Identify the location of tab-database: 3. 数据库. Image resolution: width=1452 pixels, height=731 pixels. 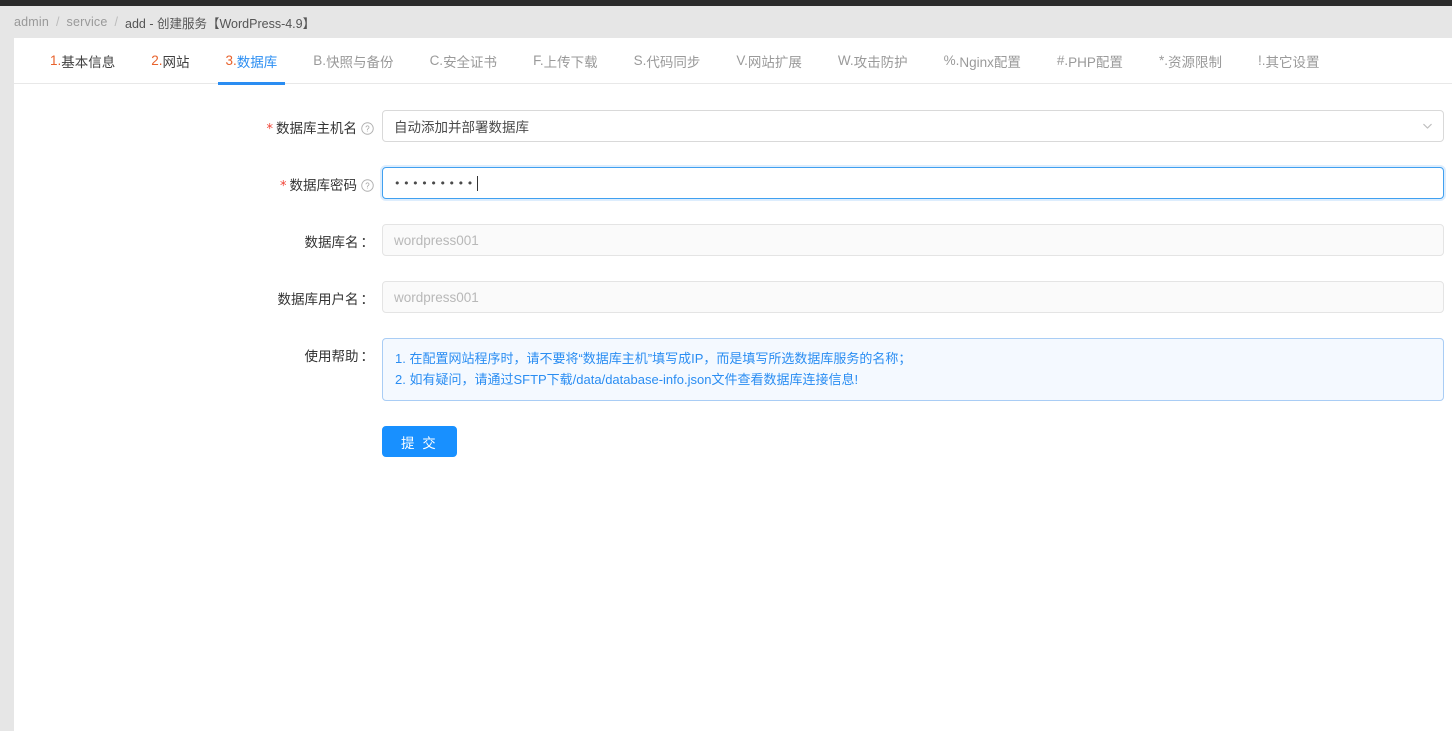
(252, 61).